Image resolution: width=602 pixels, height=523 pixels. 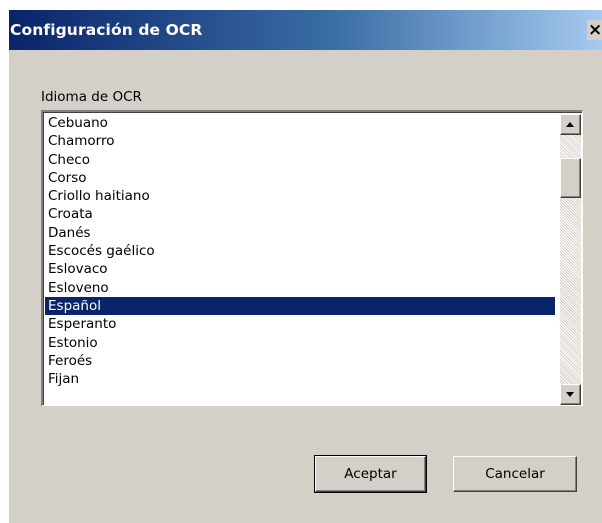 What do you see at coordinates (300, 361) in the screenshot?
I see `language-option: Feroés` at bounding box center [300, 361].